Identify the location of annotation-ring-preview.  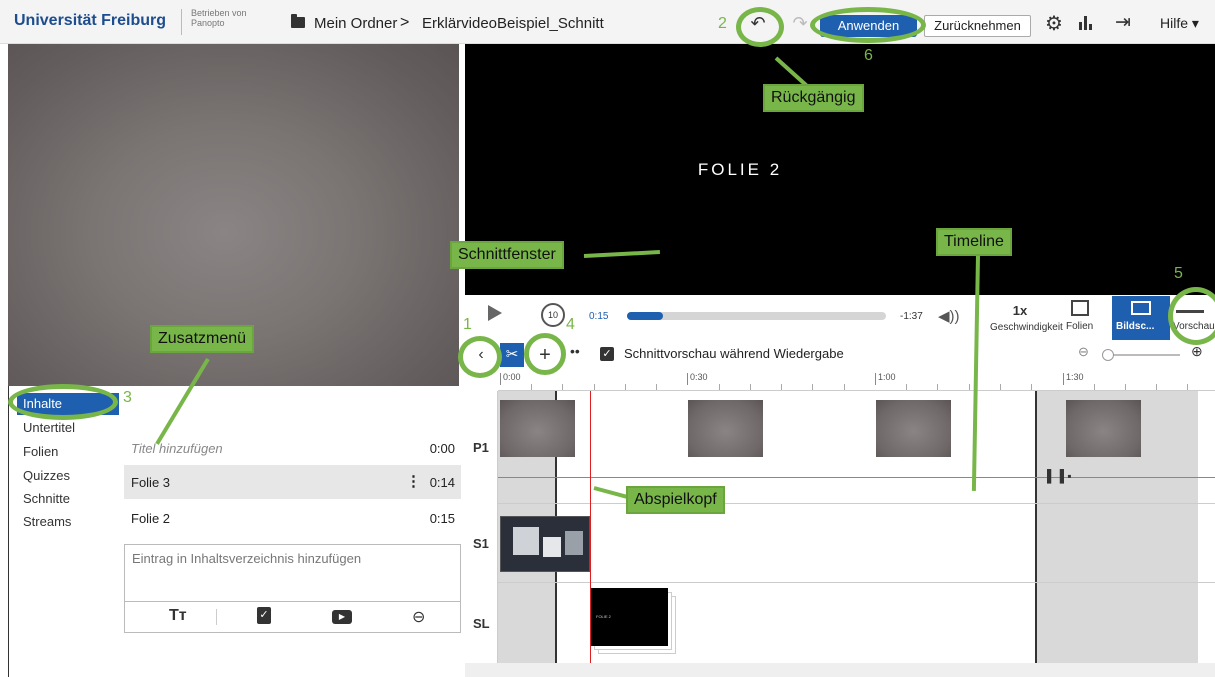
(1191, 316).